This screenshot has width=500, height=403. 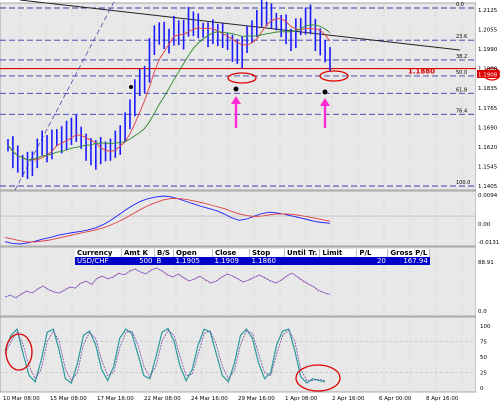 I want to click on position-until-tr, so click(x=302, y=261).